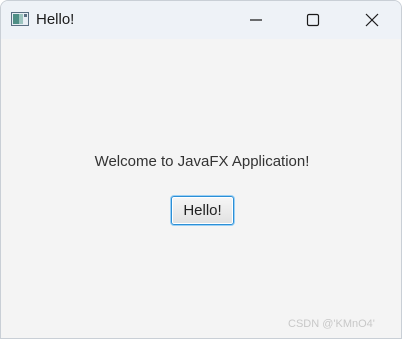 This screenshot has width=402, height=339. I want to click on close-button, so click(372, 20).